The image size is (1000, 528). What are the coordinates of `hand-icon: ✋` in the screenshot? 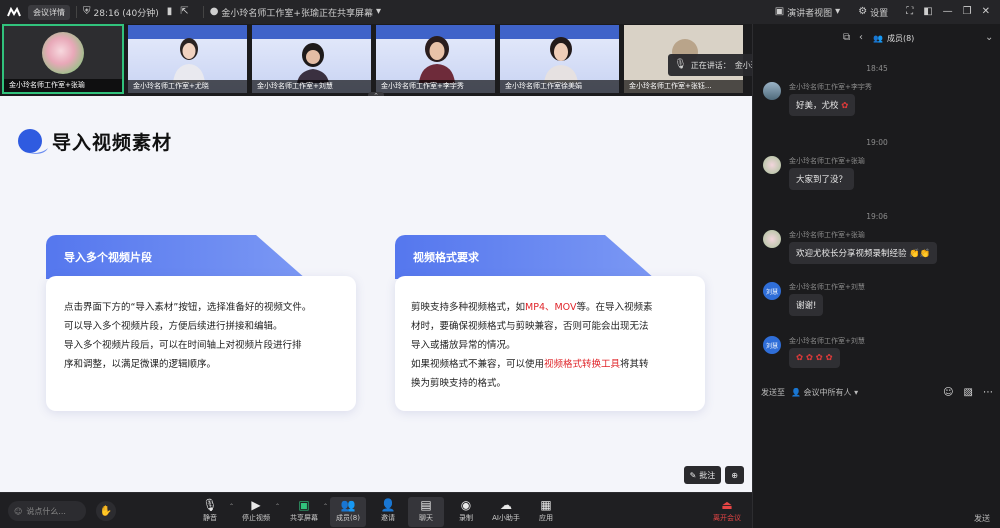 It's located at (106, 511).